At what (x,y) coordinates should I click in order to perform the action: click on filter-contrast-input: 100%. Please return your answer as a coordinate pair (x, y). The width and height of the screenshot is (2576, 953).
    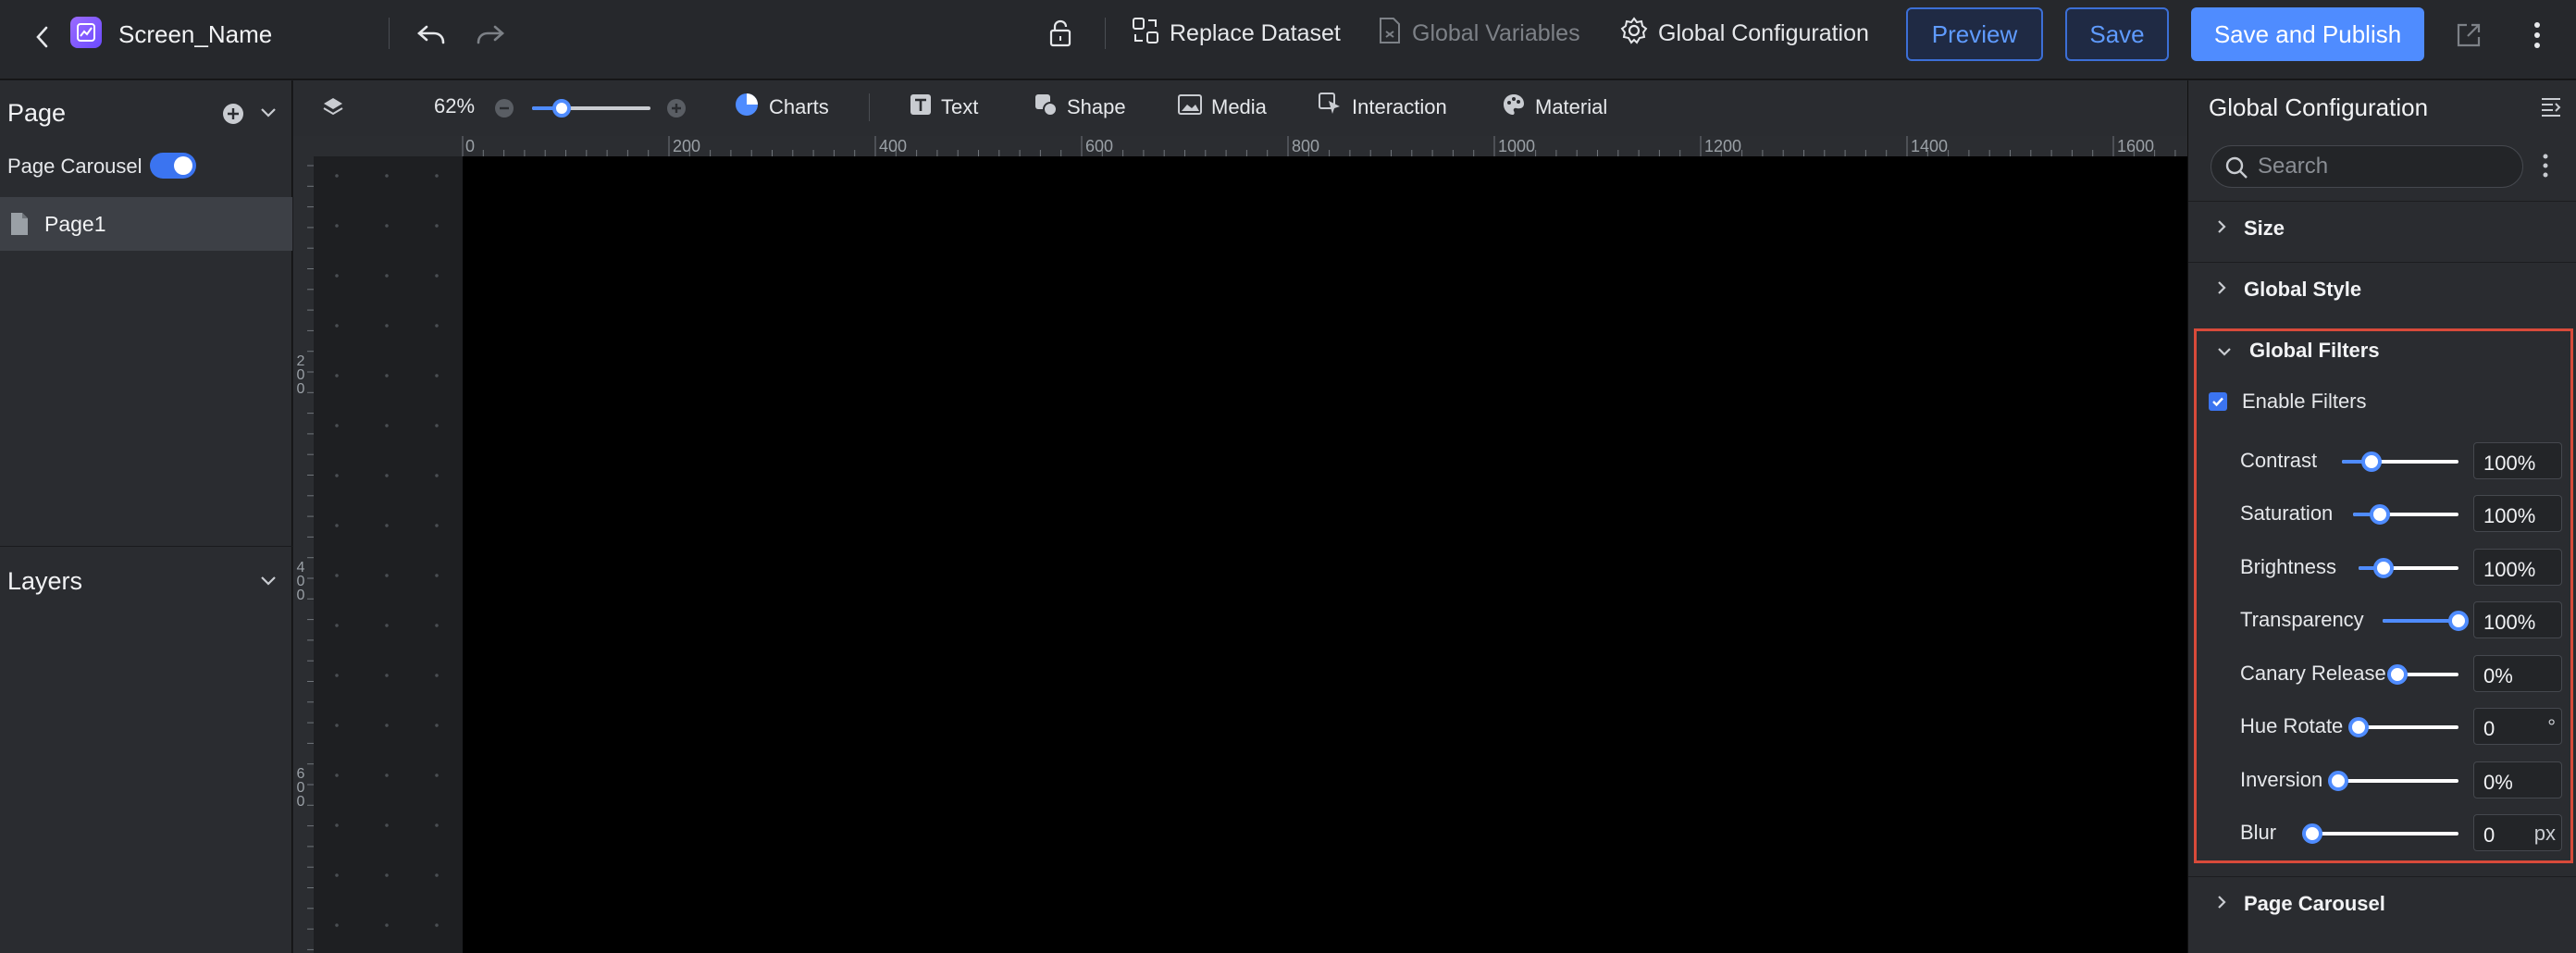
    Looking at the image, I should click on (2517, 460).